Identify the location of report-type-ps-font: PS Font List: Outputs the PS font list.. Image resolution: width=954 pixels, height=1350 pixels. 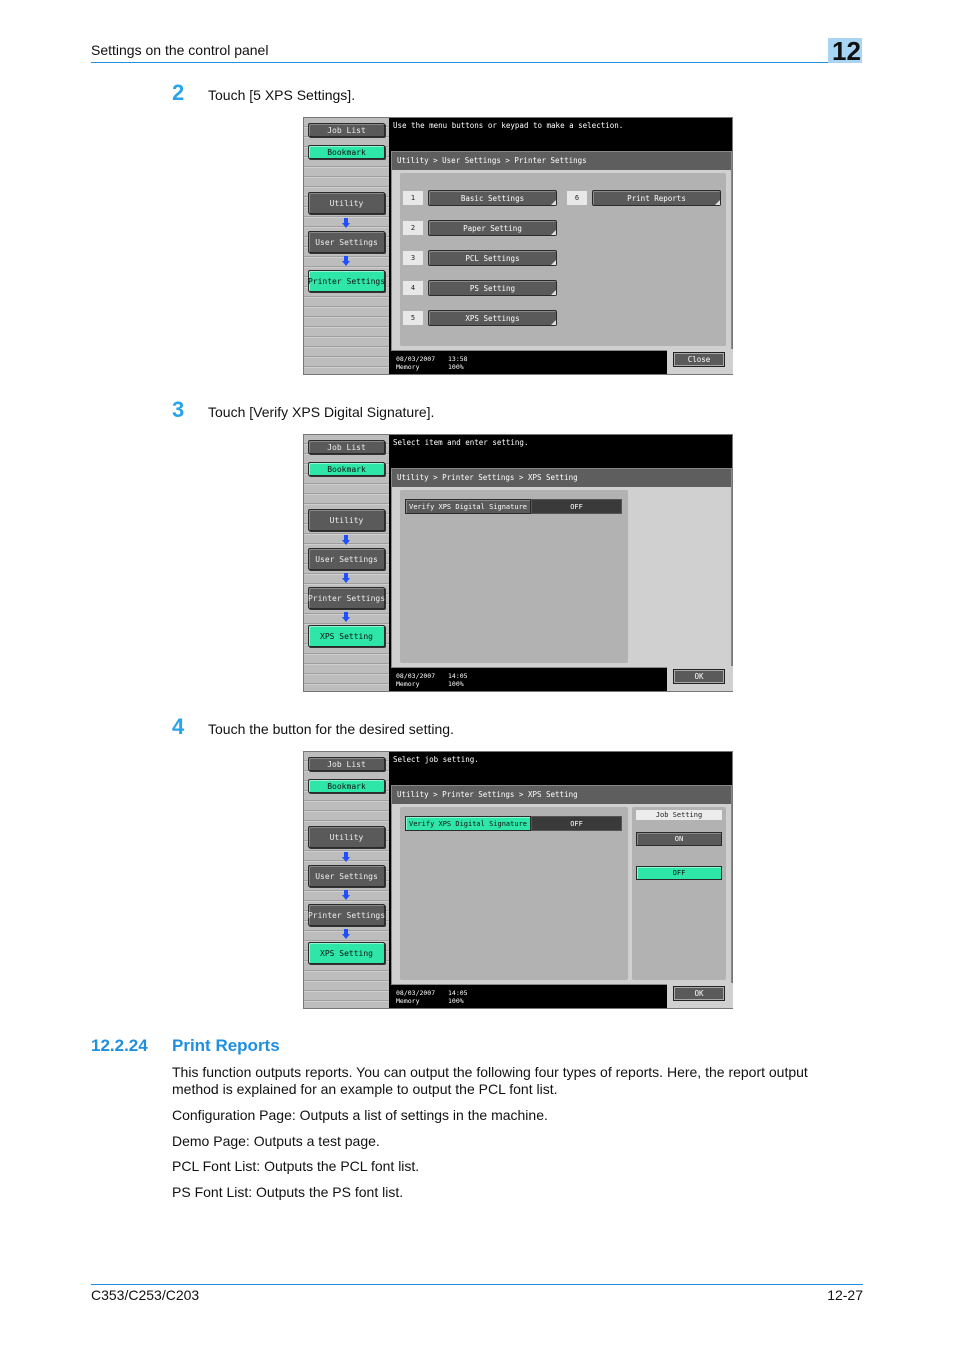
(288, 1192).